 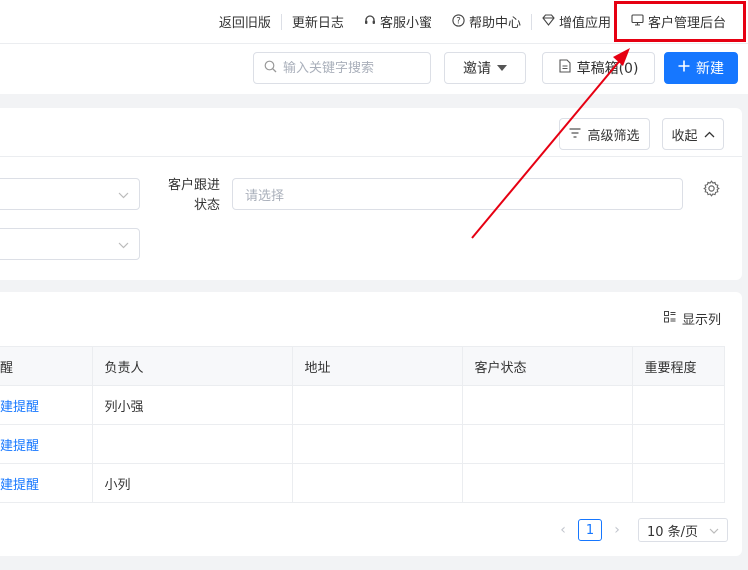 I want to click on invite-label: 邀请, so click(x=477, y=69).